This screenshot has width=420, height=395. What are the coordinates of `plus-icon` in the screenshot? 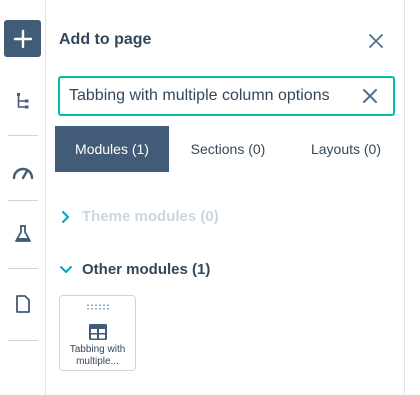 It's located at (22, 38).